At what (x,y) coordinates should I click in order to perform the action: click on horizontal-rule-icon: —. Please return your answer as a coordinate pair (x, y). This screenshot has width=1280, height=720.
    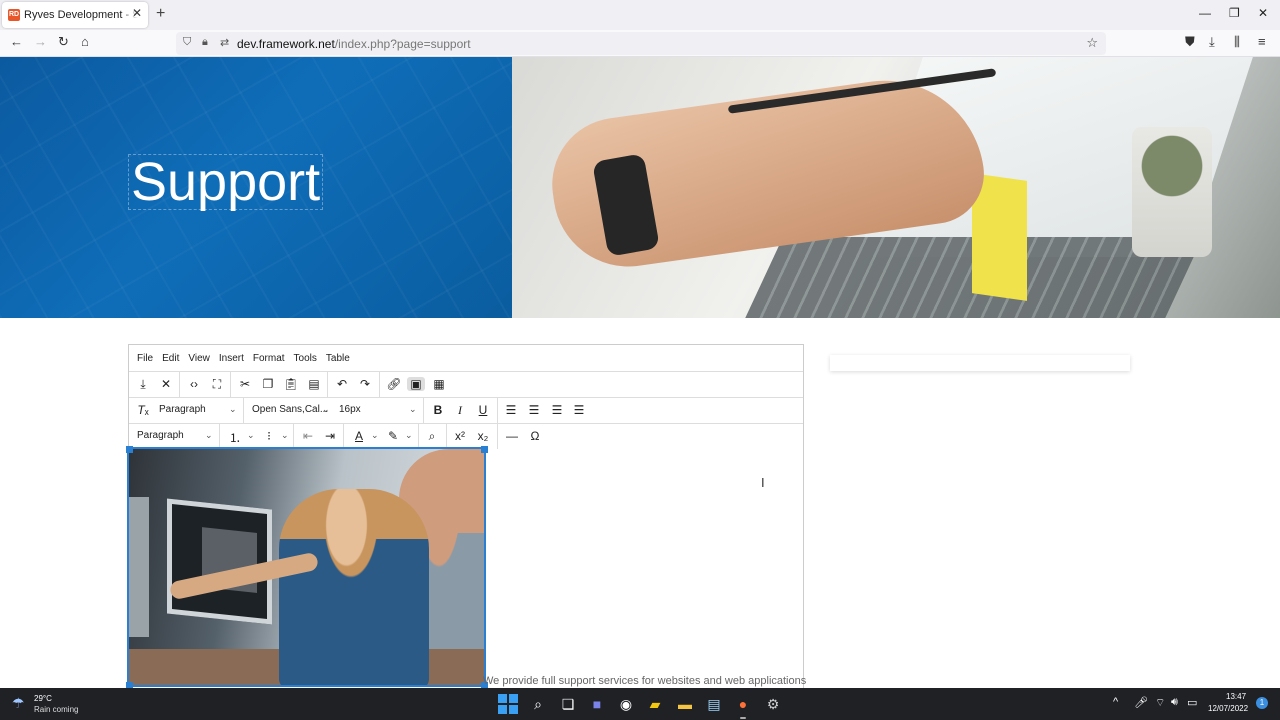
    Looking at the image, I should click on (512, 436).